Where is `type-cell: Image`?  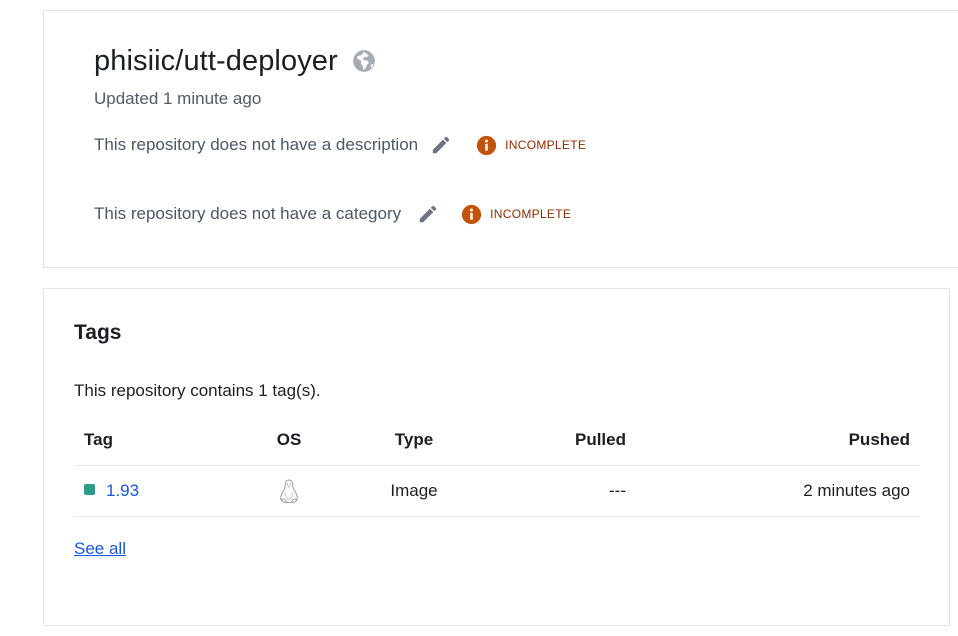
type-cell: Image is located at coordinates (414, 490).